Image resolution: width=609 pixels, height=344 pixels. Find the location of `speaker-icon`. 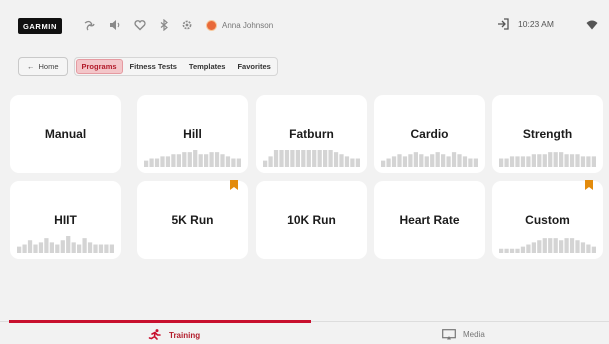

speaker-icon is located at coordinates (115, 25).